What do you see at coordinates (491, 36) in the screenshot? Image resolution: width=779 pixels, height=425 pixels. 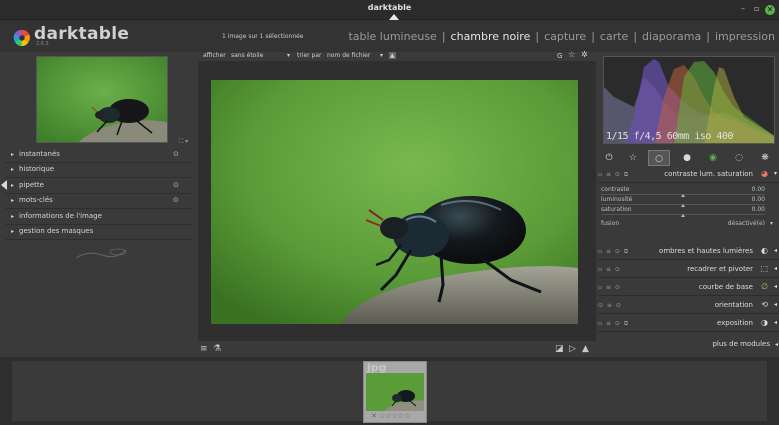 I see `view-darkroom: chambre noire` at bounding box center [491, 36].